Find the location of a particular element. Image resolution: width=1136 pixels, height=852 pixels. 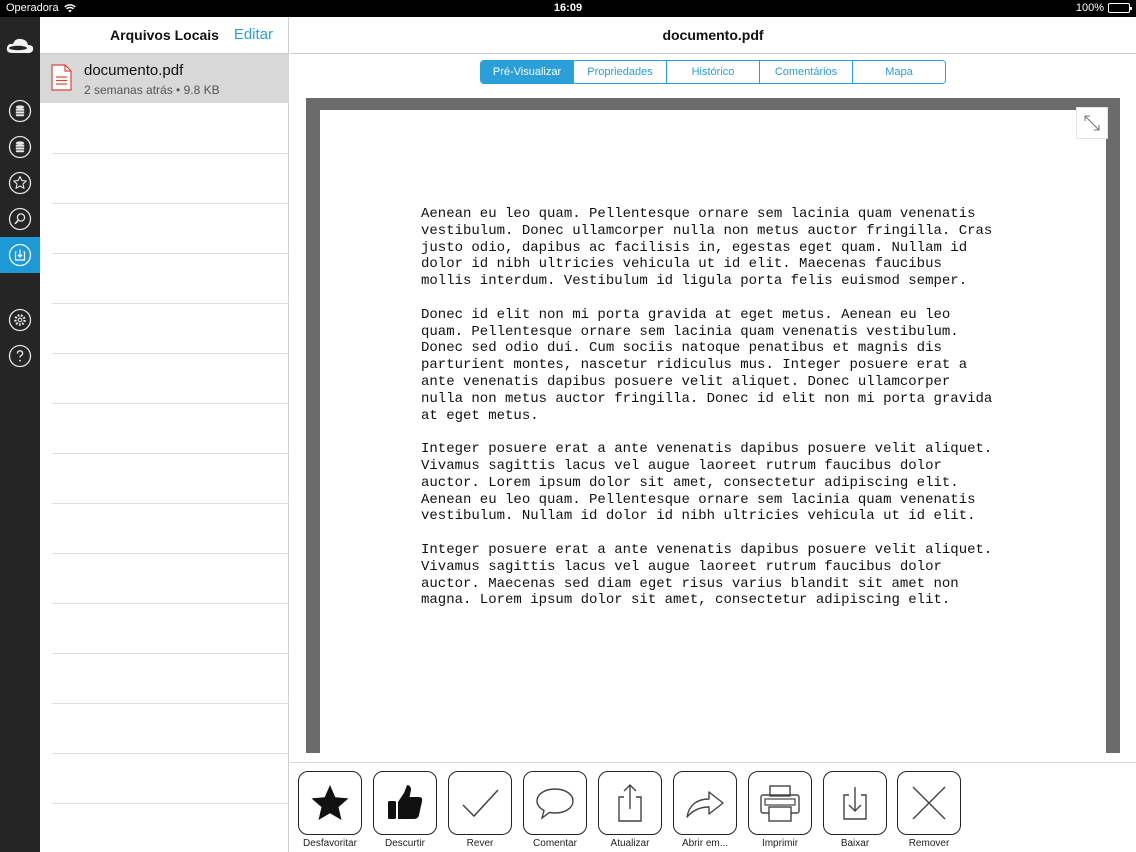

remove-button: Remover is located at coordinates (929, 810).